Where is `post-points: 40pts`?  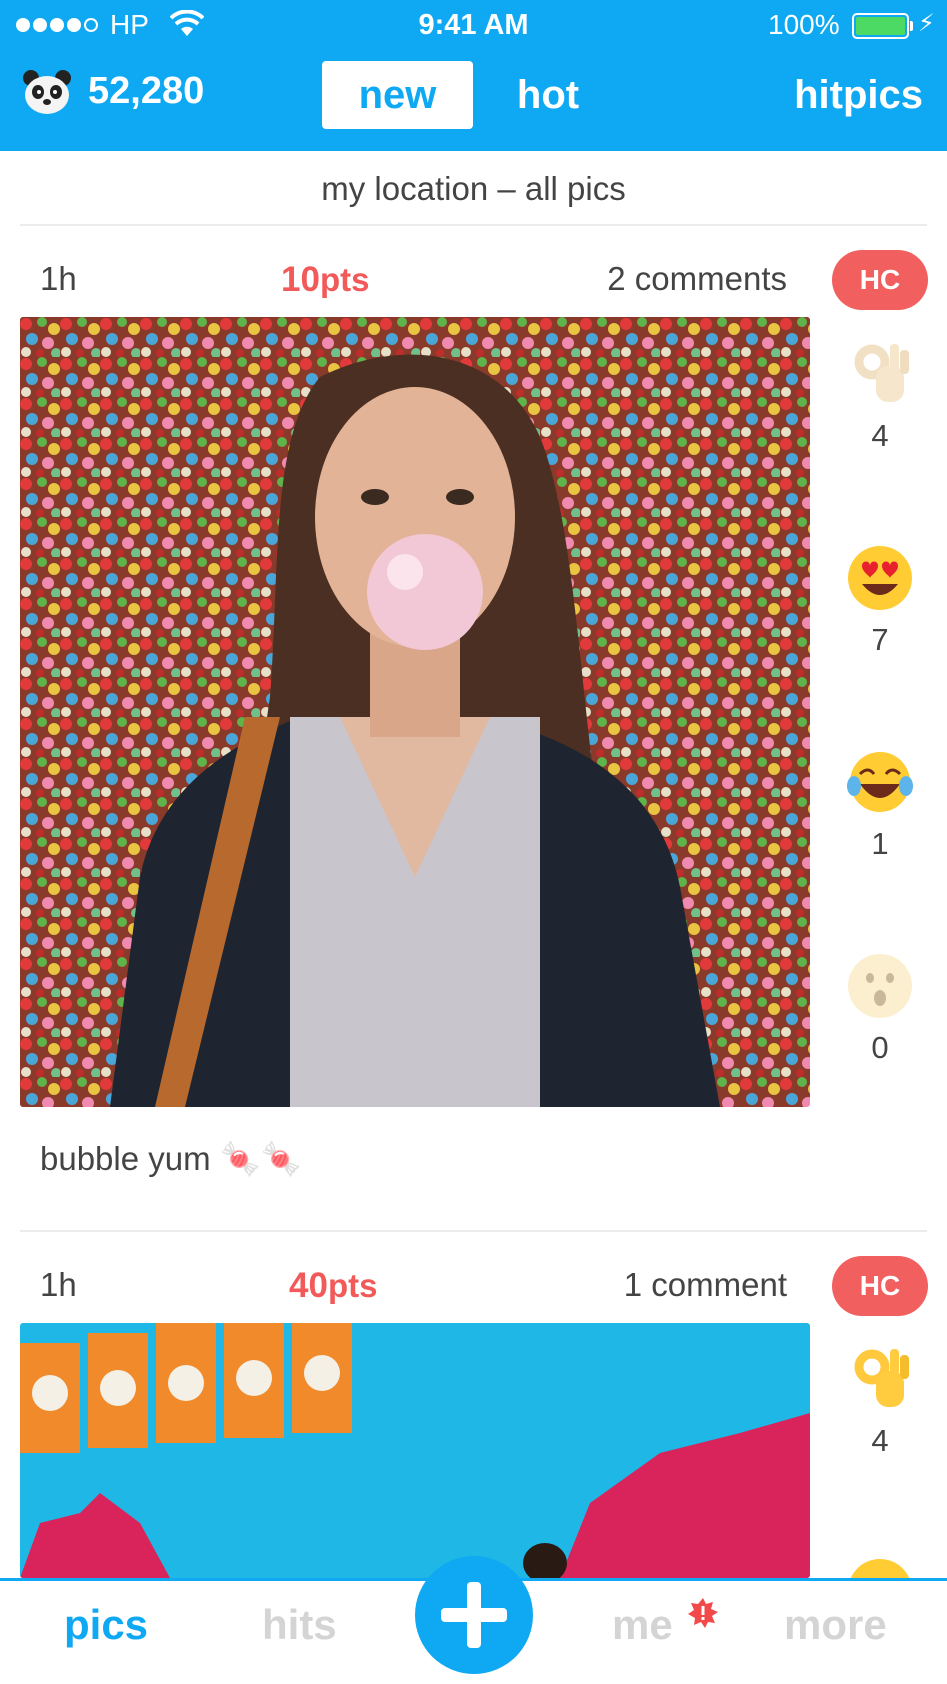 post-points: 40pts is located at coordinates (333, 1286).